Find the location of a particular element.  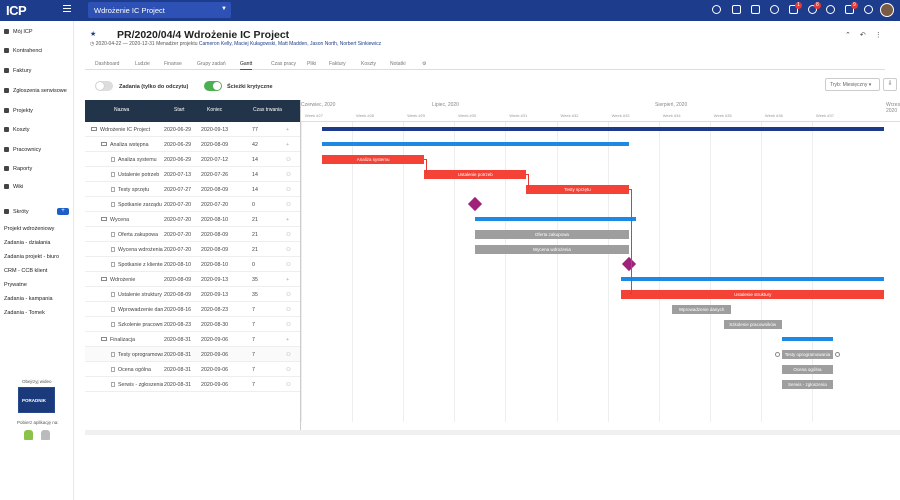

shortcut-item: Projekt wdrożeniowy is located at coordinates (29, 229).